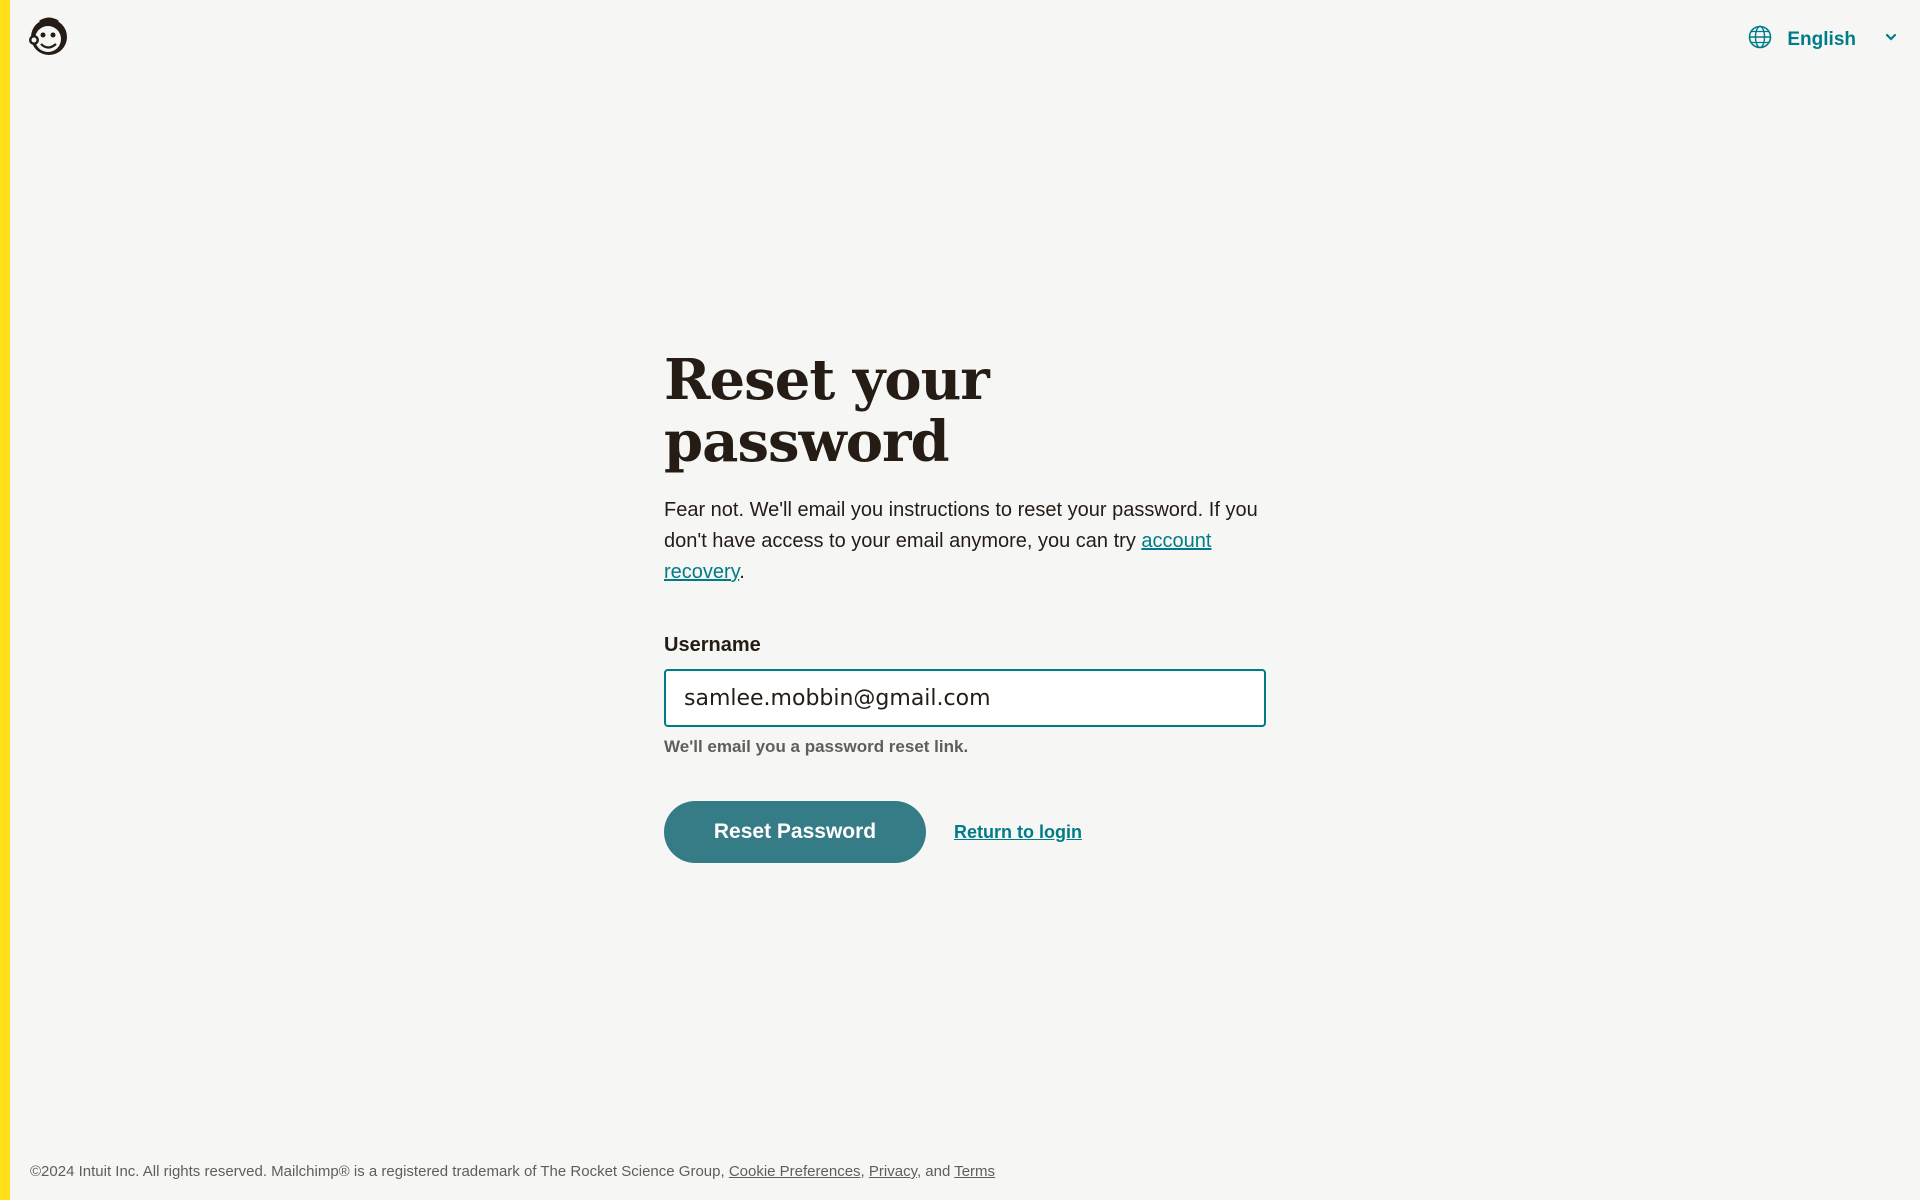 The width and height of the screenshot is (1920, 1200). I want to click on reset-password-button: Reset Password, so click(795, 832).